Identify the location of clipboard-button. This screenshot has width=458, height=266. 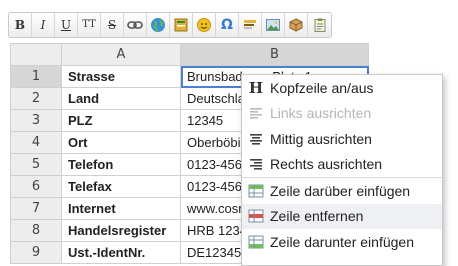
(319, 25).